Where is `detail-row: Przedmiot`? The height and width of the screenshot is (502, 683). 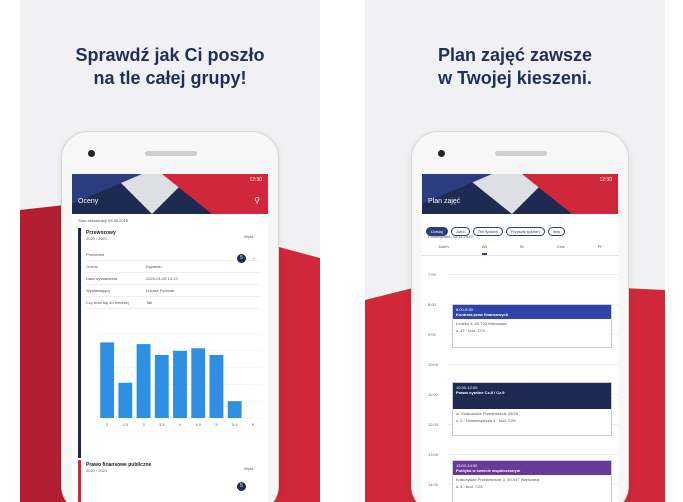 detail-row: Przedmiot is located at coordinates (173, 255).